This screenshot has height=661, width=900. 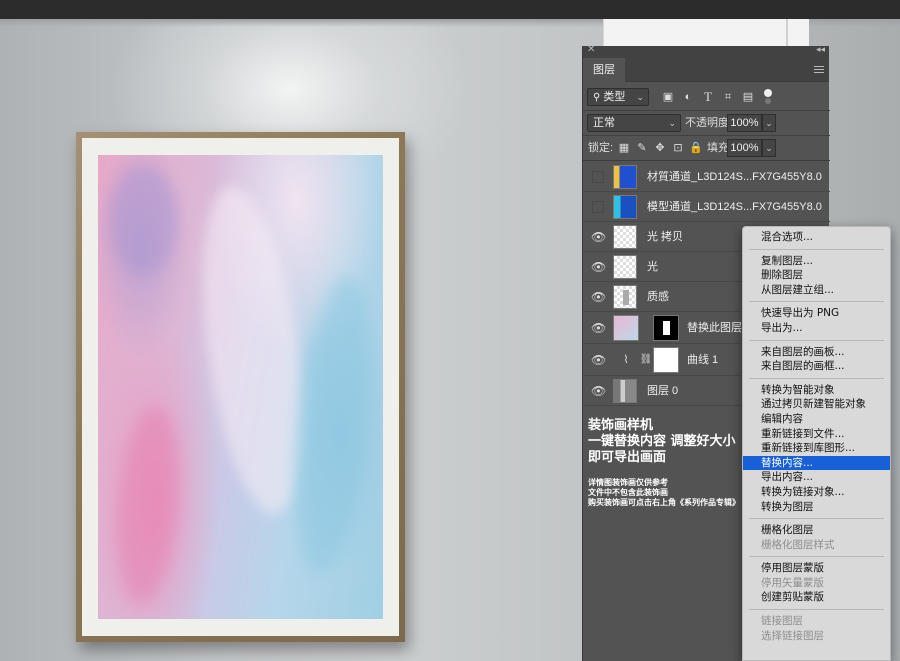 What do you see at coordinates (734, 177) in the screenshot?
I see `layer-name: 材質通道_L3D124S...FX7G455Y8.0` at bounding box center [734, 177].